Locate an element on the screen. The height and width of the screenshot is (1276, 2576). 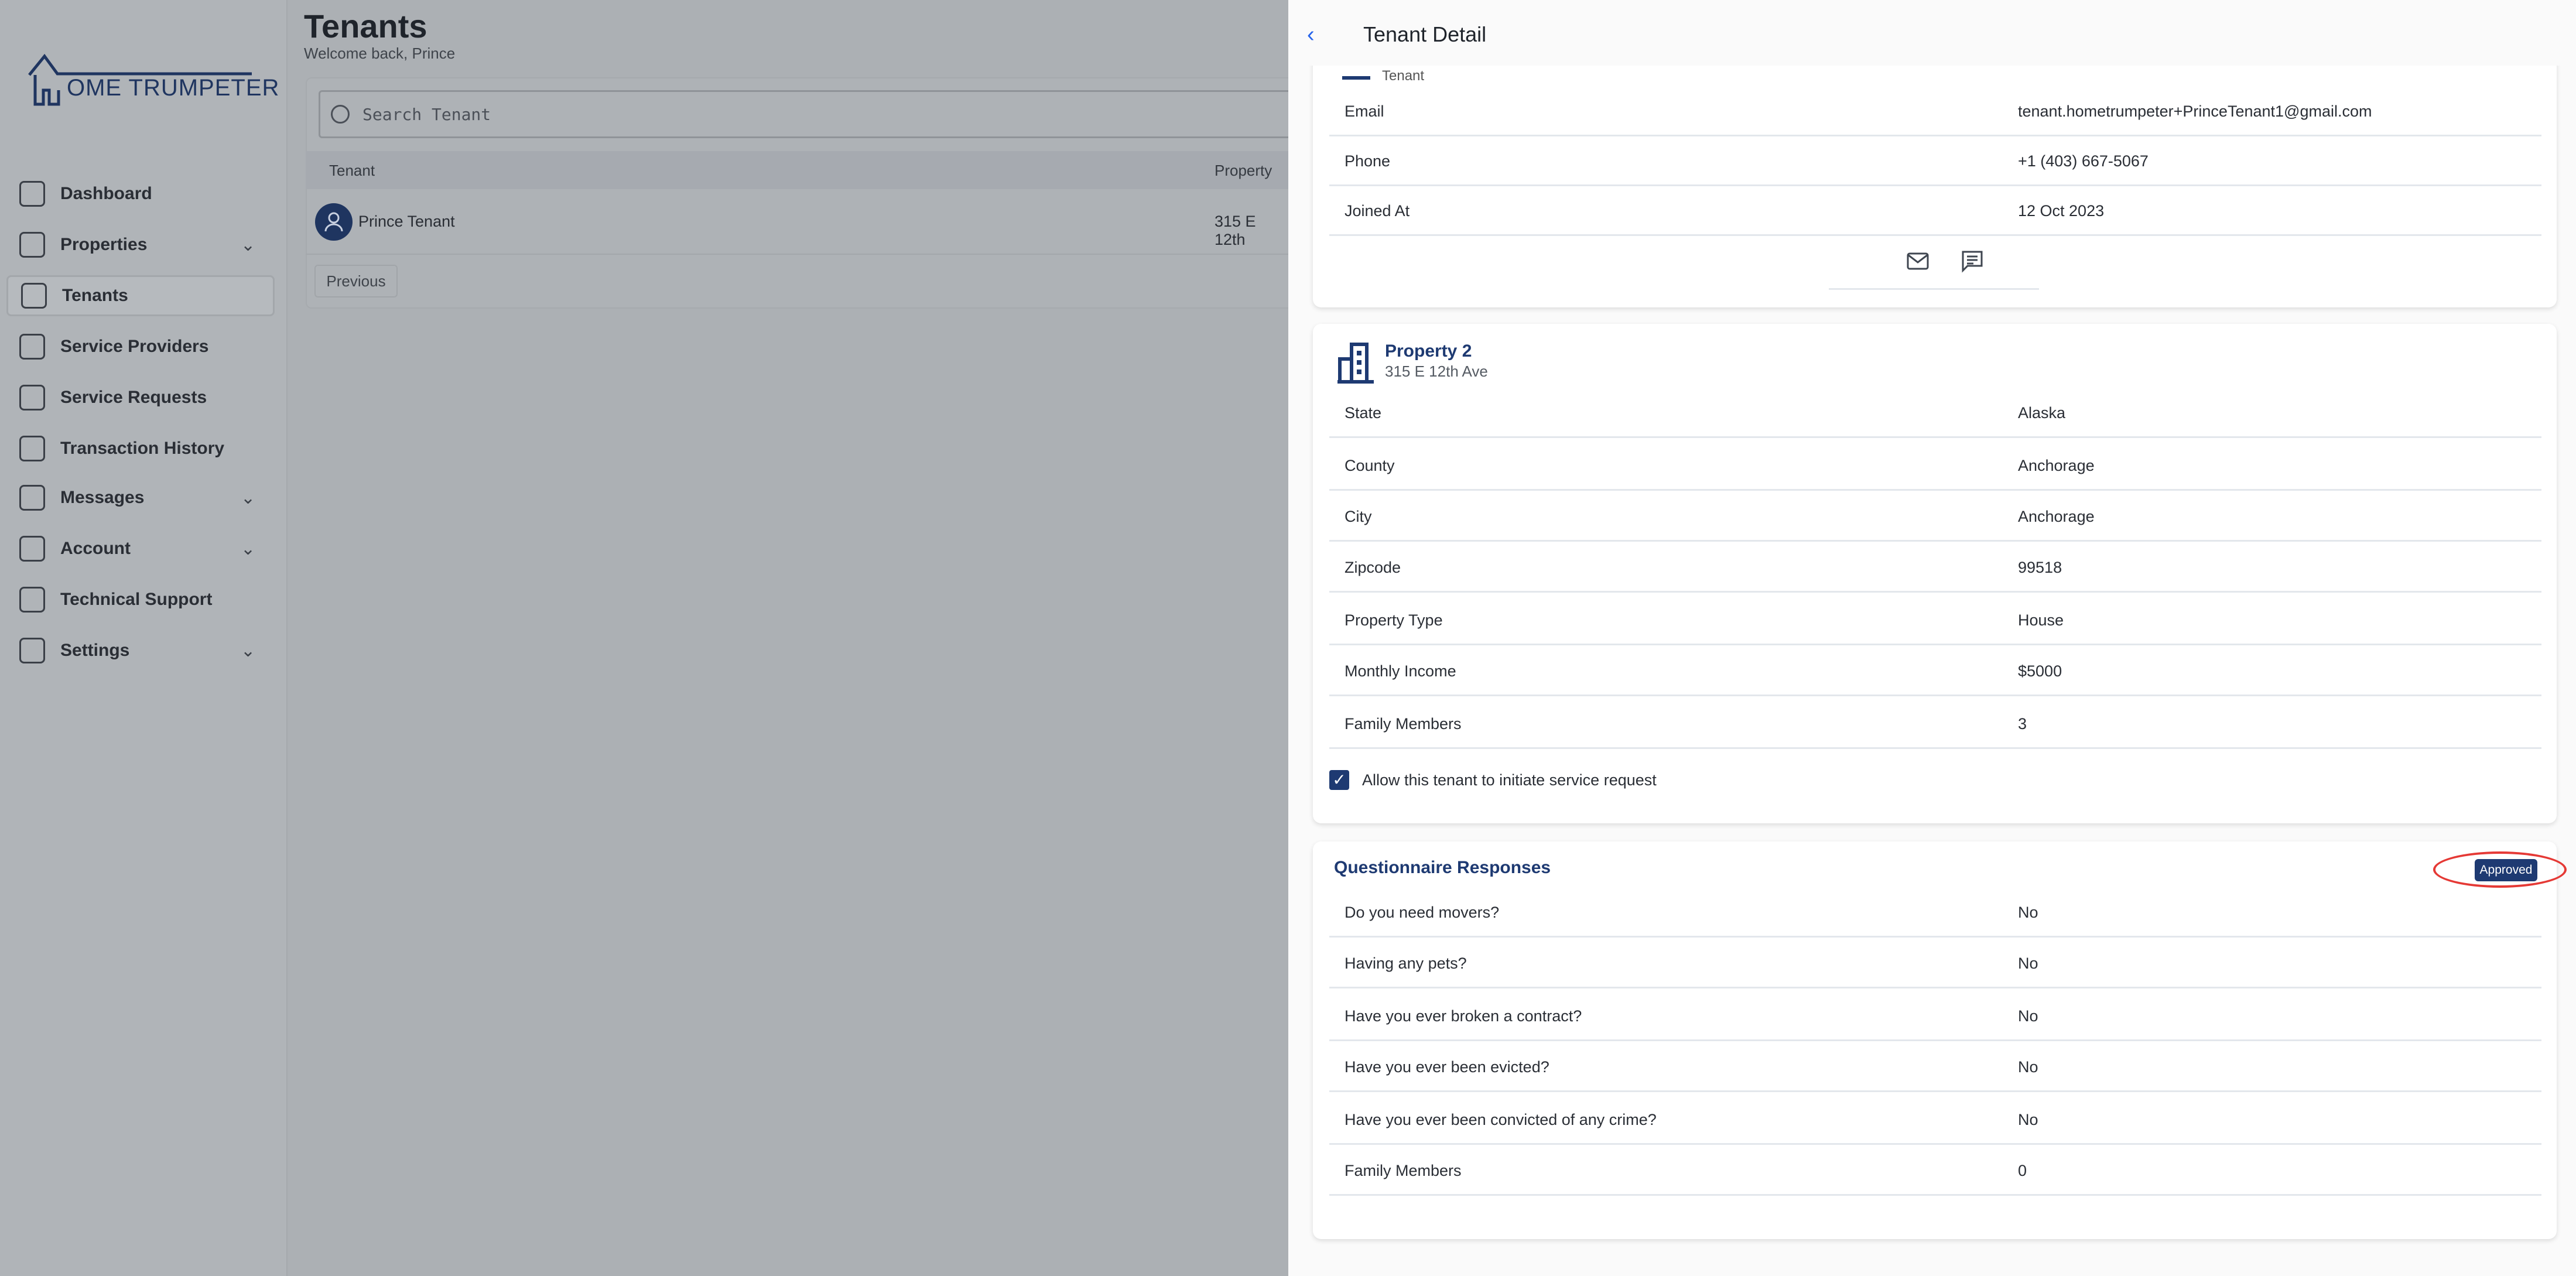
chat-icon is located at coordinates (32, 498).